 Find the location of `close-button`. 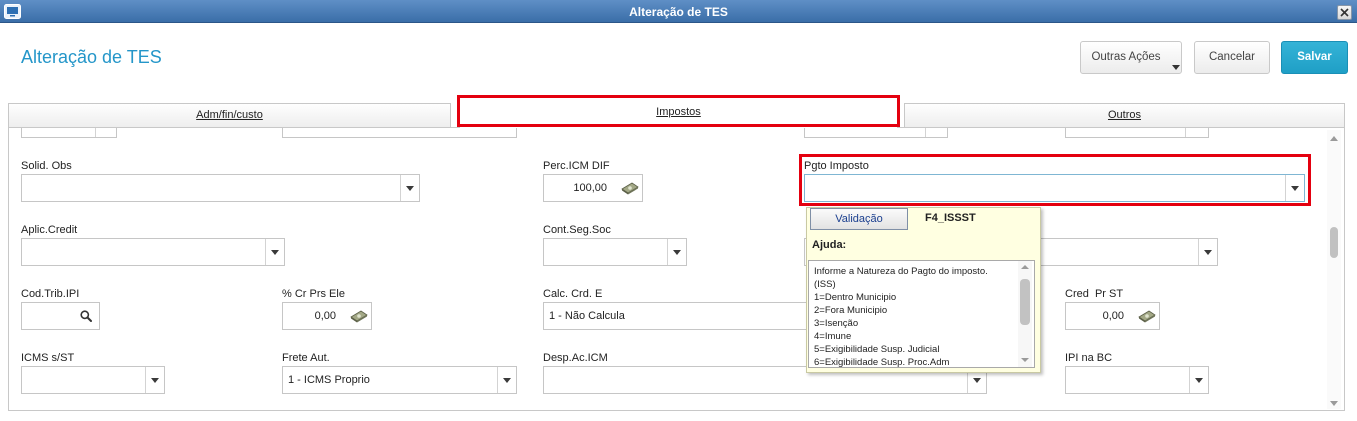

close-button is located at coordinates (1344, 12).